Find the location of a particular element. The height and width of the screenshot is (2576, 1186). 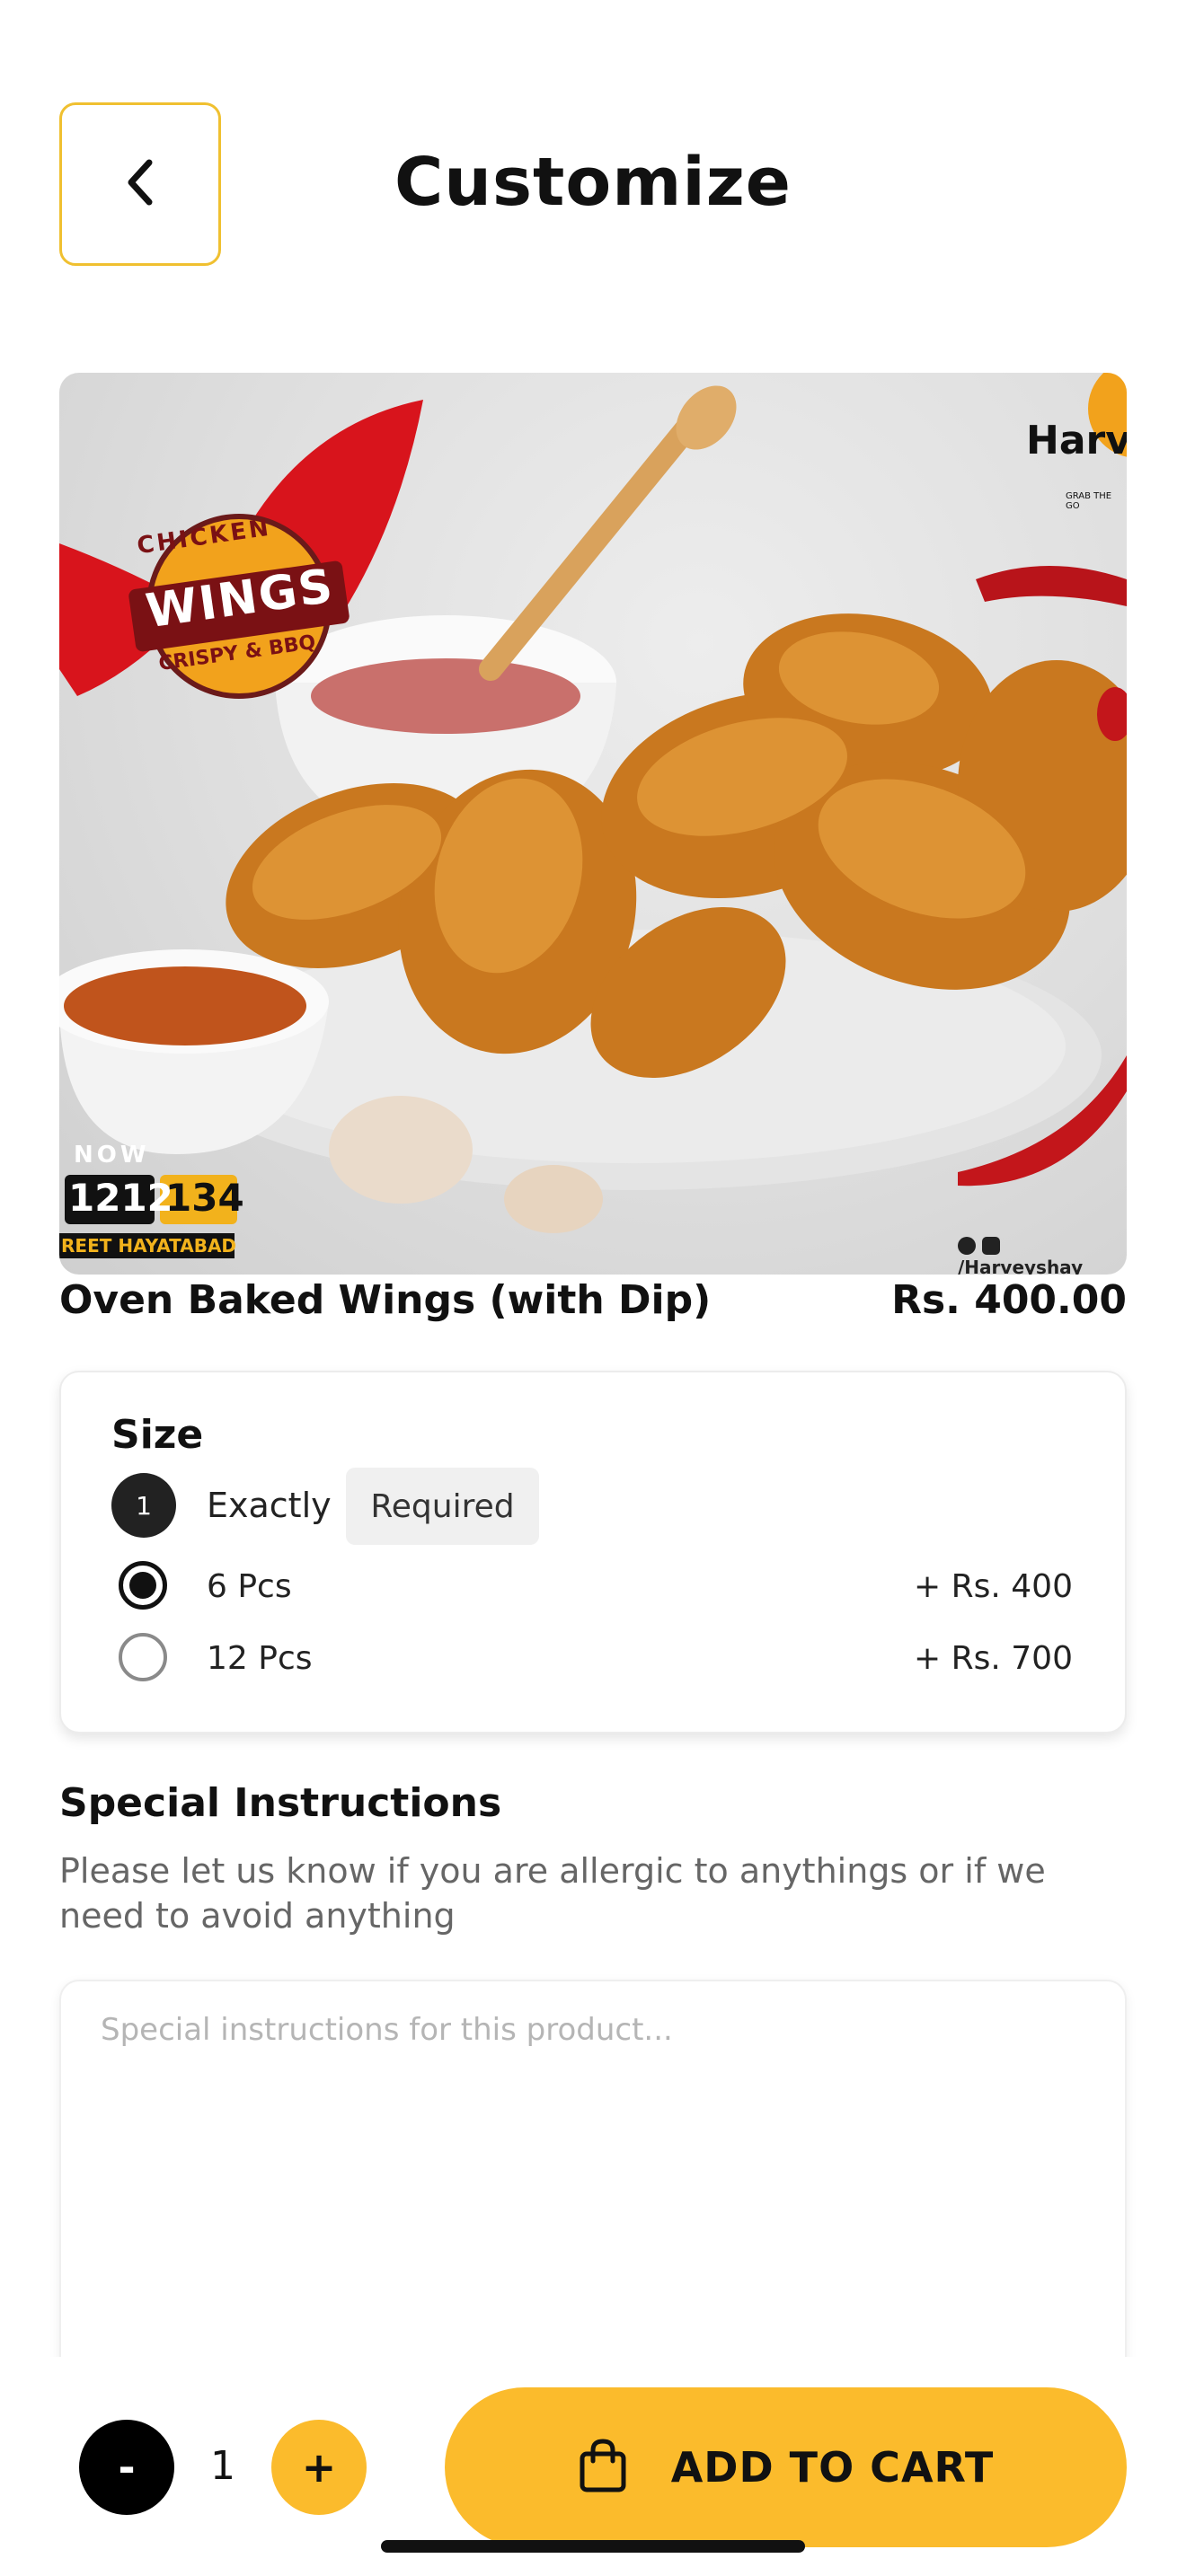

product-name: Oven Baked Wings (with Dip) is located at coordinates (385, 1300).